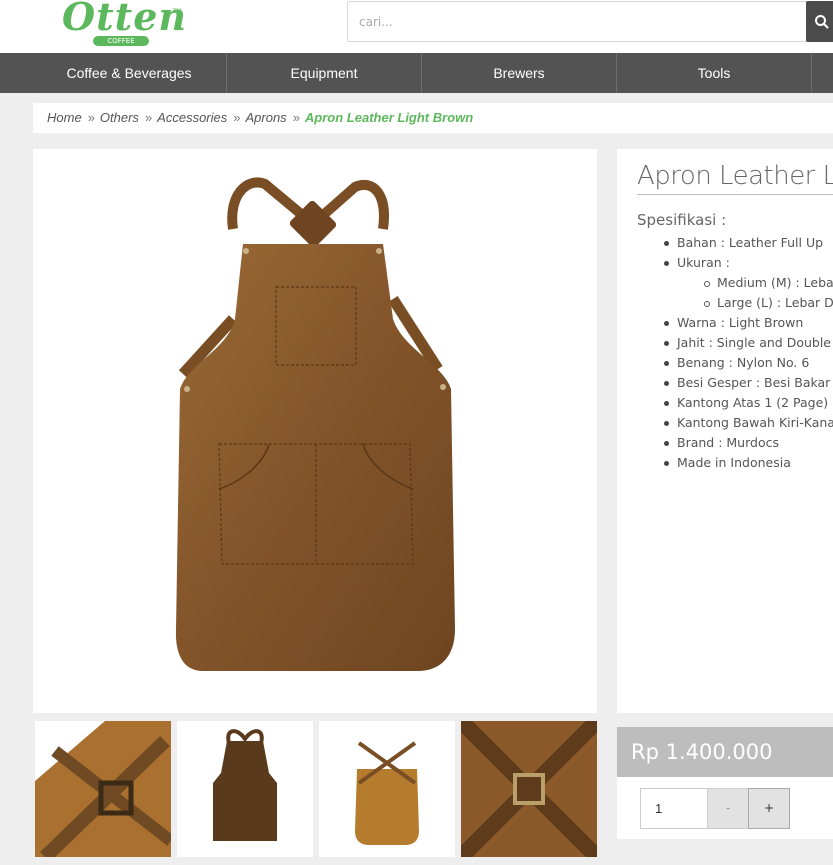  I want to click on spec-item: Brand : Murdocs, so click(735, 443).